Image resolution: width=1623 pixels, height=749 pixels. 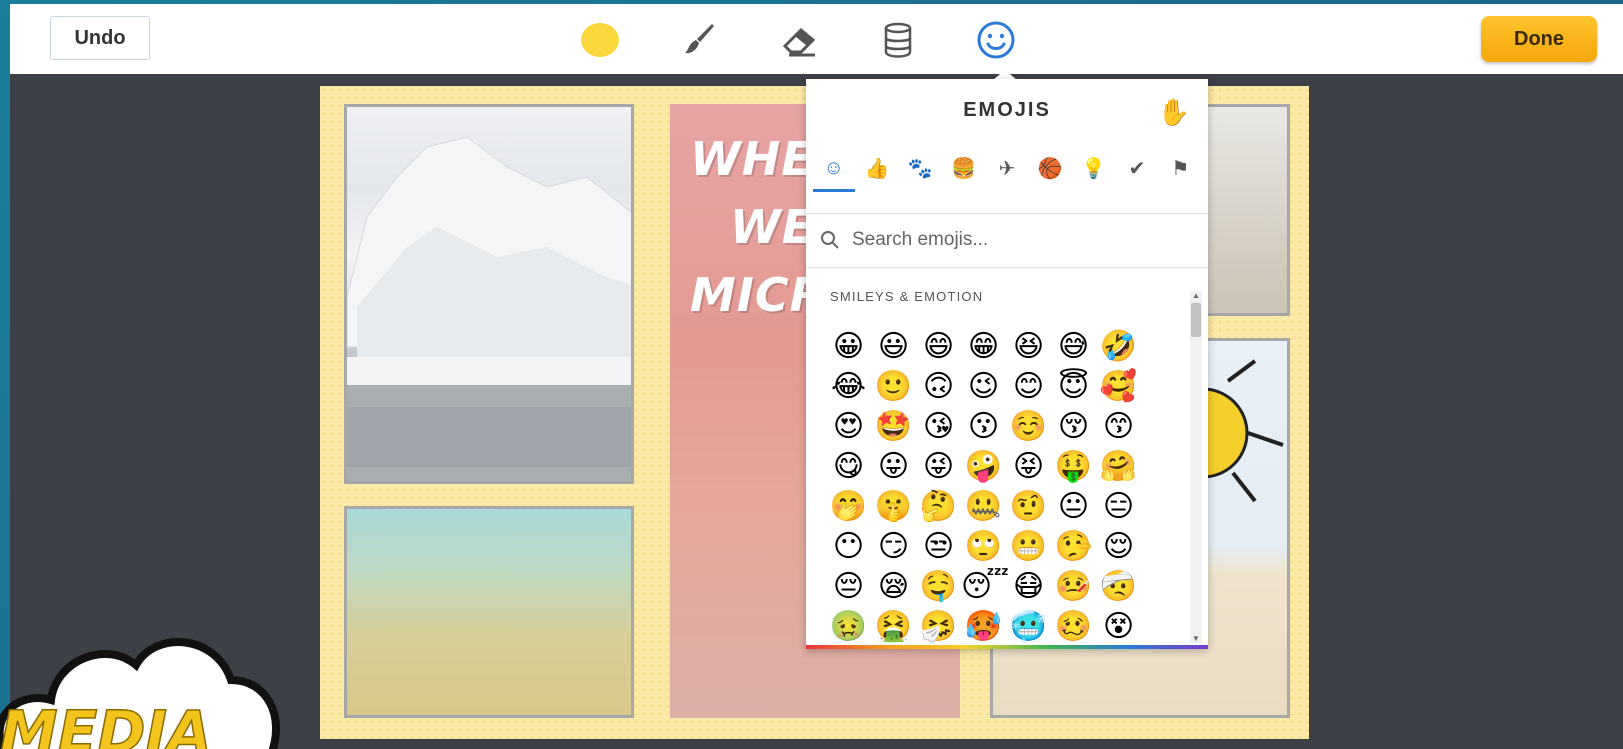 What do you see at coordinates (1028, 467) in the screenshot?
I see `emoji-item: 😝` at bounding box center [1028, 467].